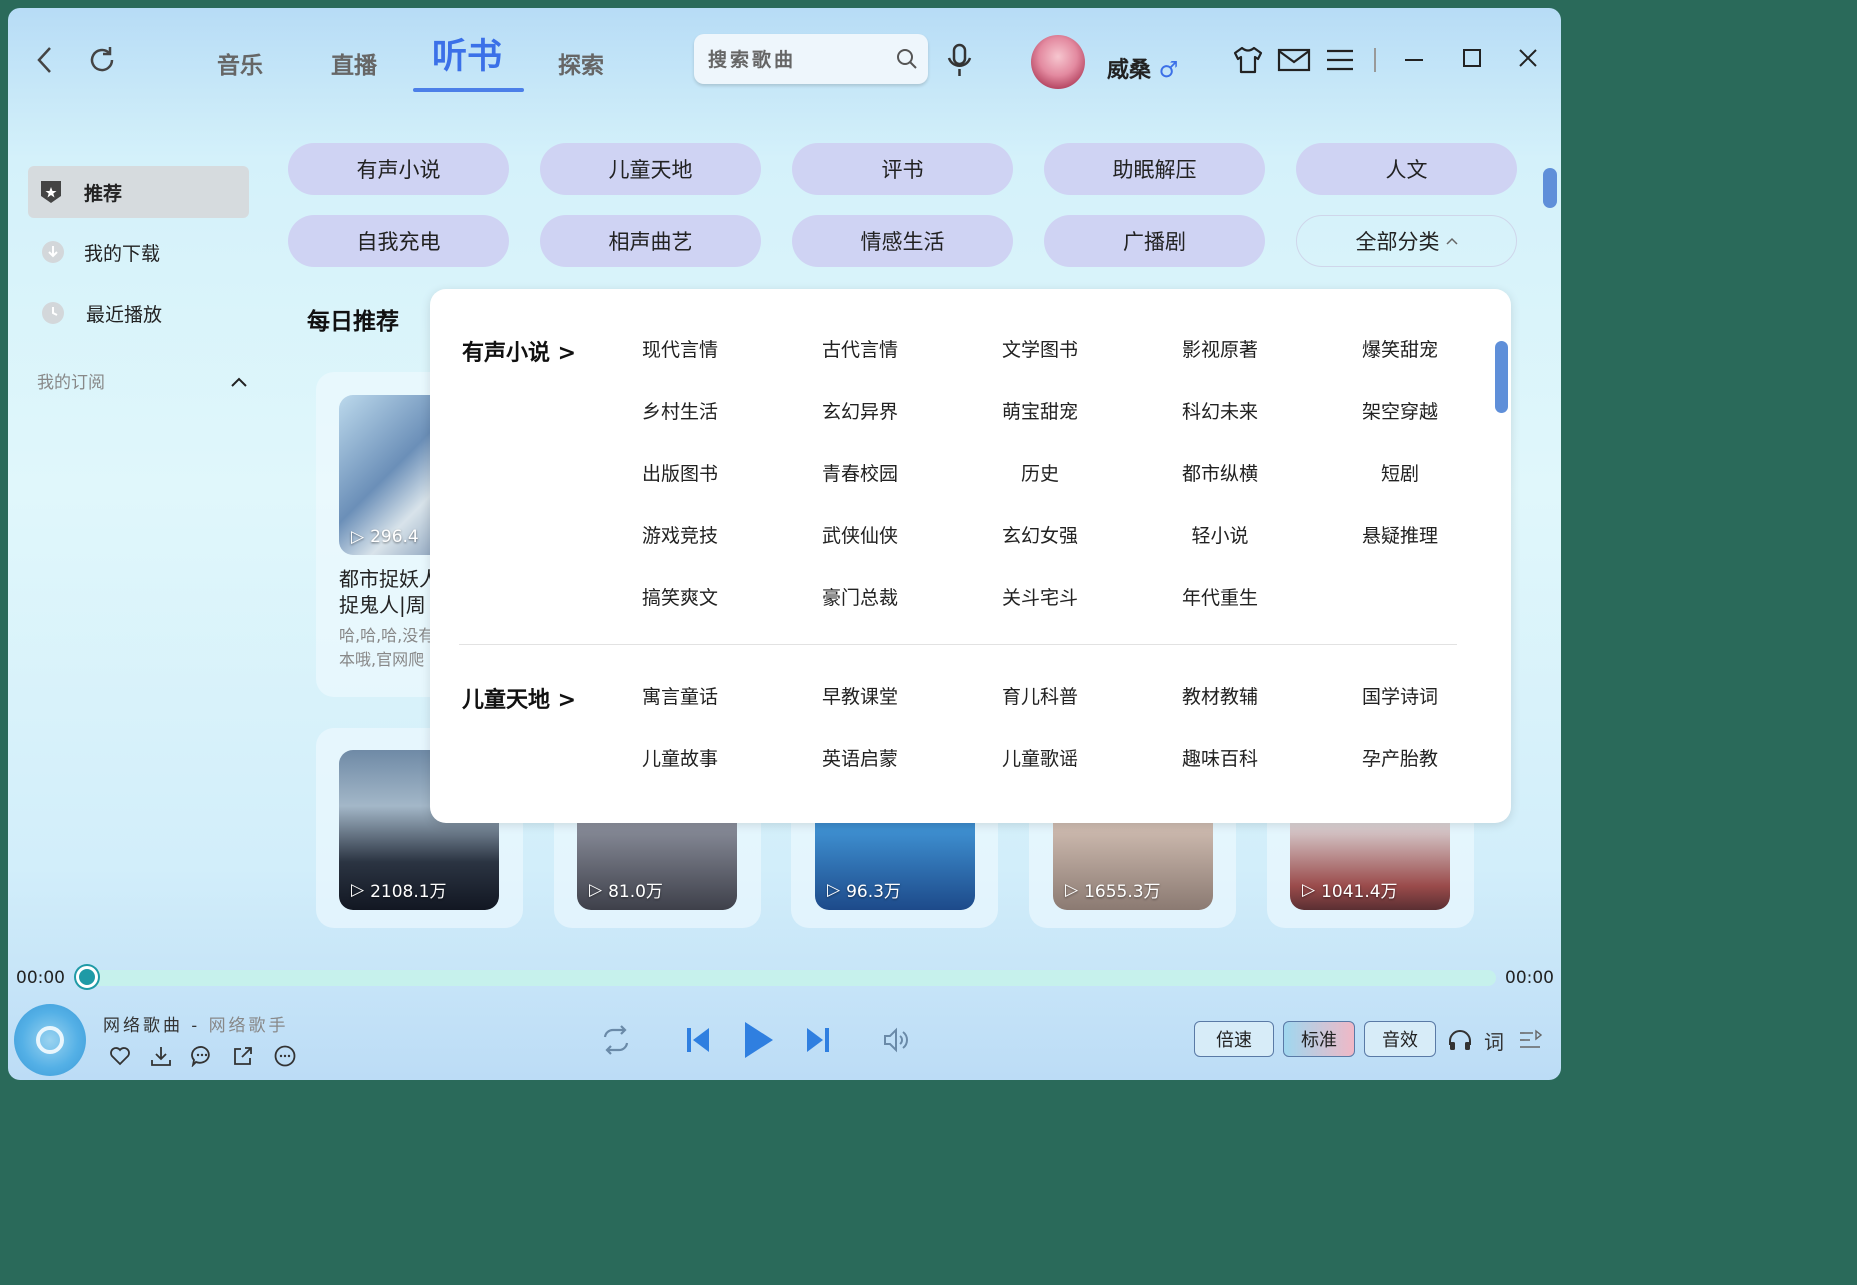 The height and width of the screenshot is (1285, 1857). I want to click on lyrics-button: 词, so click(1494, 1040).